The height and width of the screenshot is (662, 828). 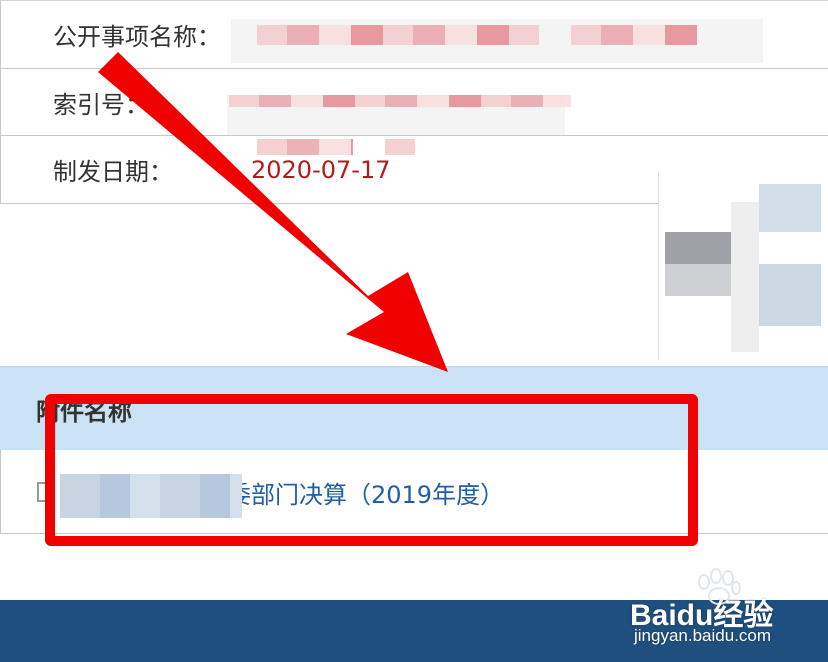 I want to click on baidu-url: jingyan.baidu.com, so click(x=703, y=635).